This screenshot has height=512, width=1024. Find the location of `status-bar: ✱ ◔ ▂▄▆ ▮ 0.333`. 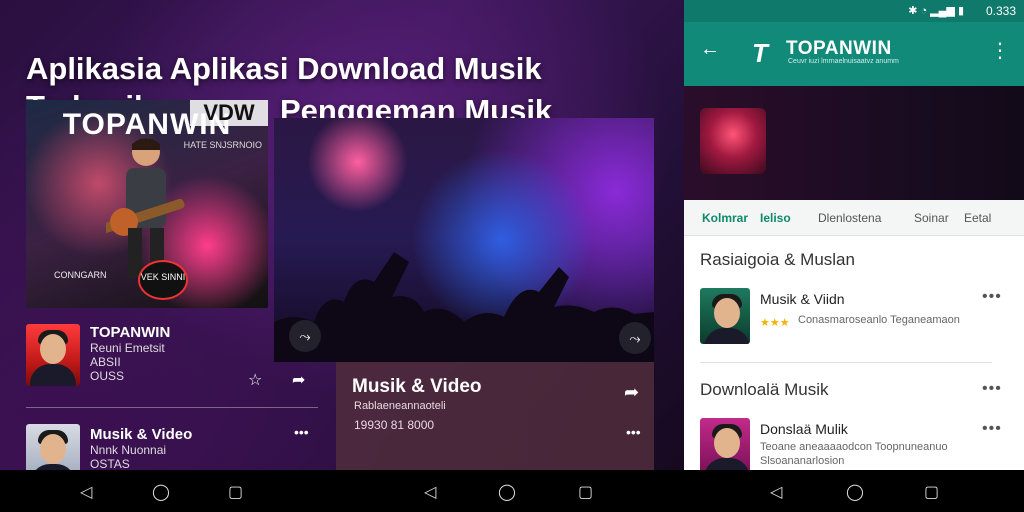

status-bar: ✱ ◔ ▂▄▆ ▮ 0.333 is located at coordinates (854, 11).